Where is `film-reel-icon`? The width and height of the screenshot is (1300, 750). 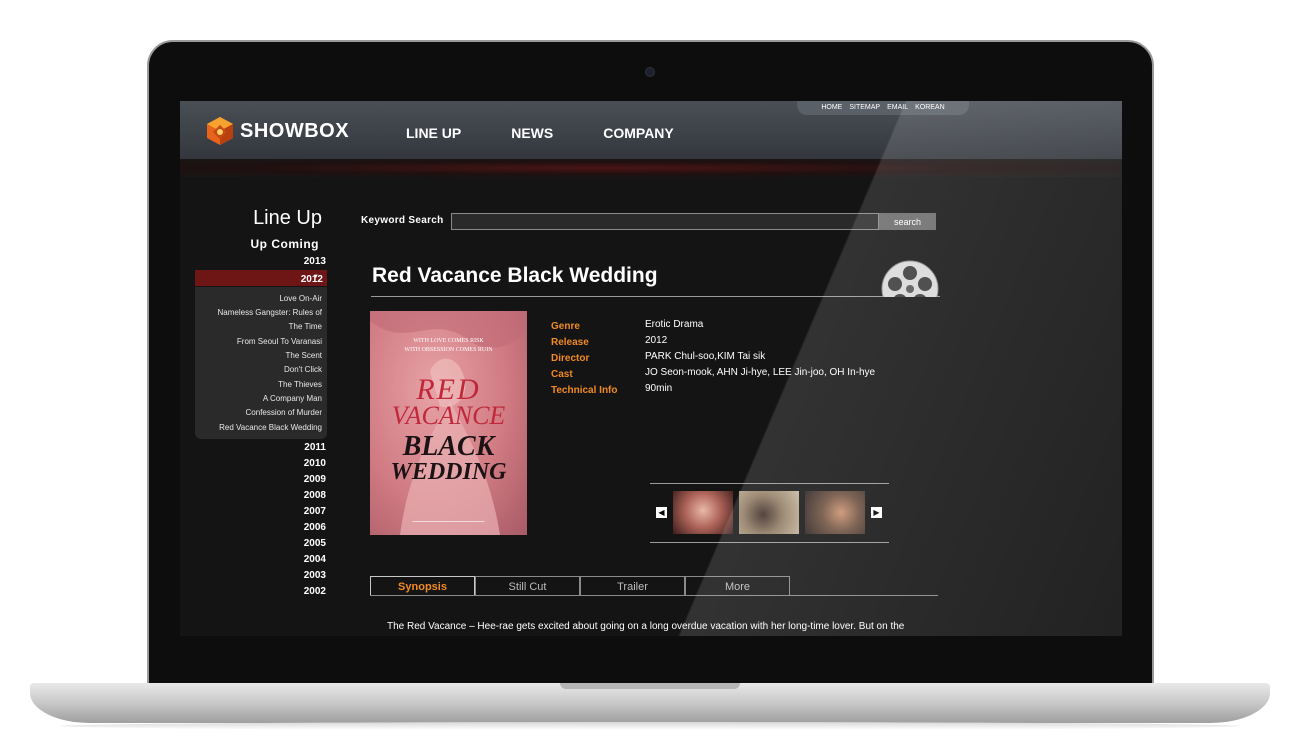
film-reel-icon is located at coordinates (910, 278).